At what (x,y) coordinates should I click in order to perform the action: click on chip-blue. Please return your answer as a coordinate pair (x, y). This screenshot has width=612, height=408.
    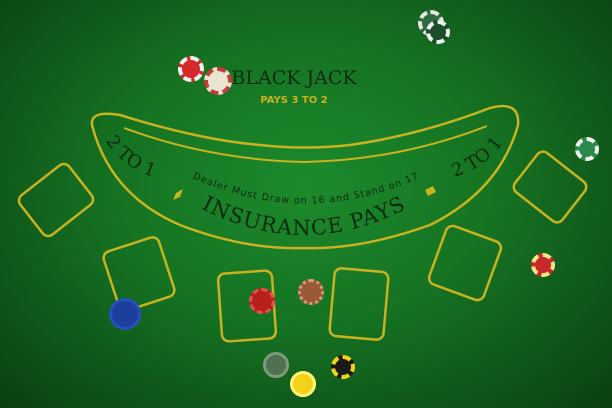
    Looking at the image, I should click on (125, 314).